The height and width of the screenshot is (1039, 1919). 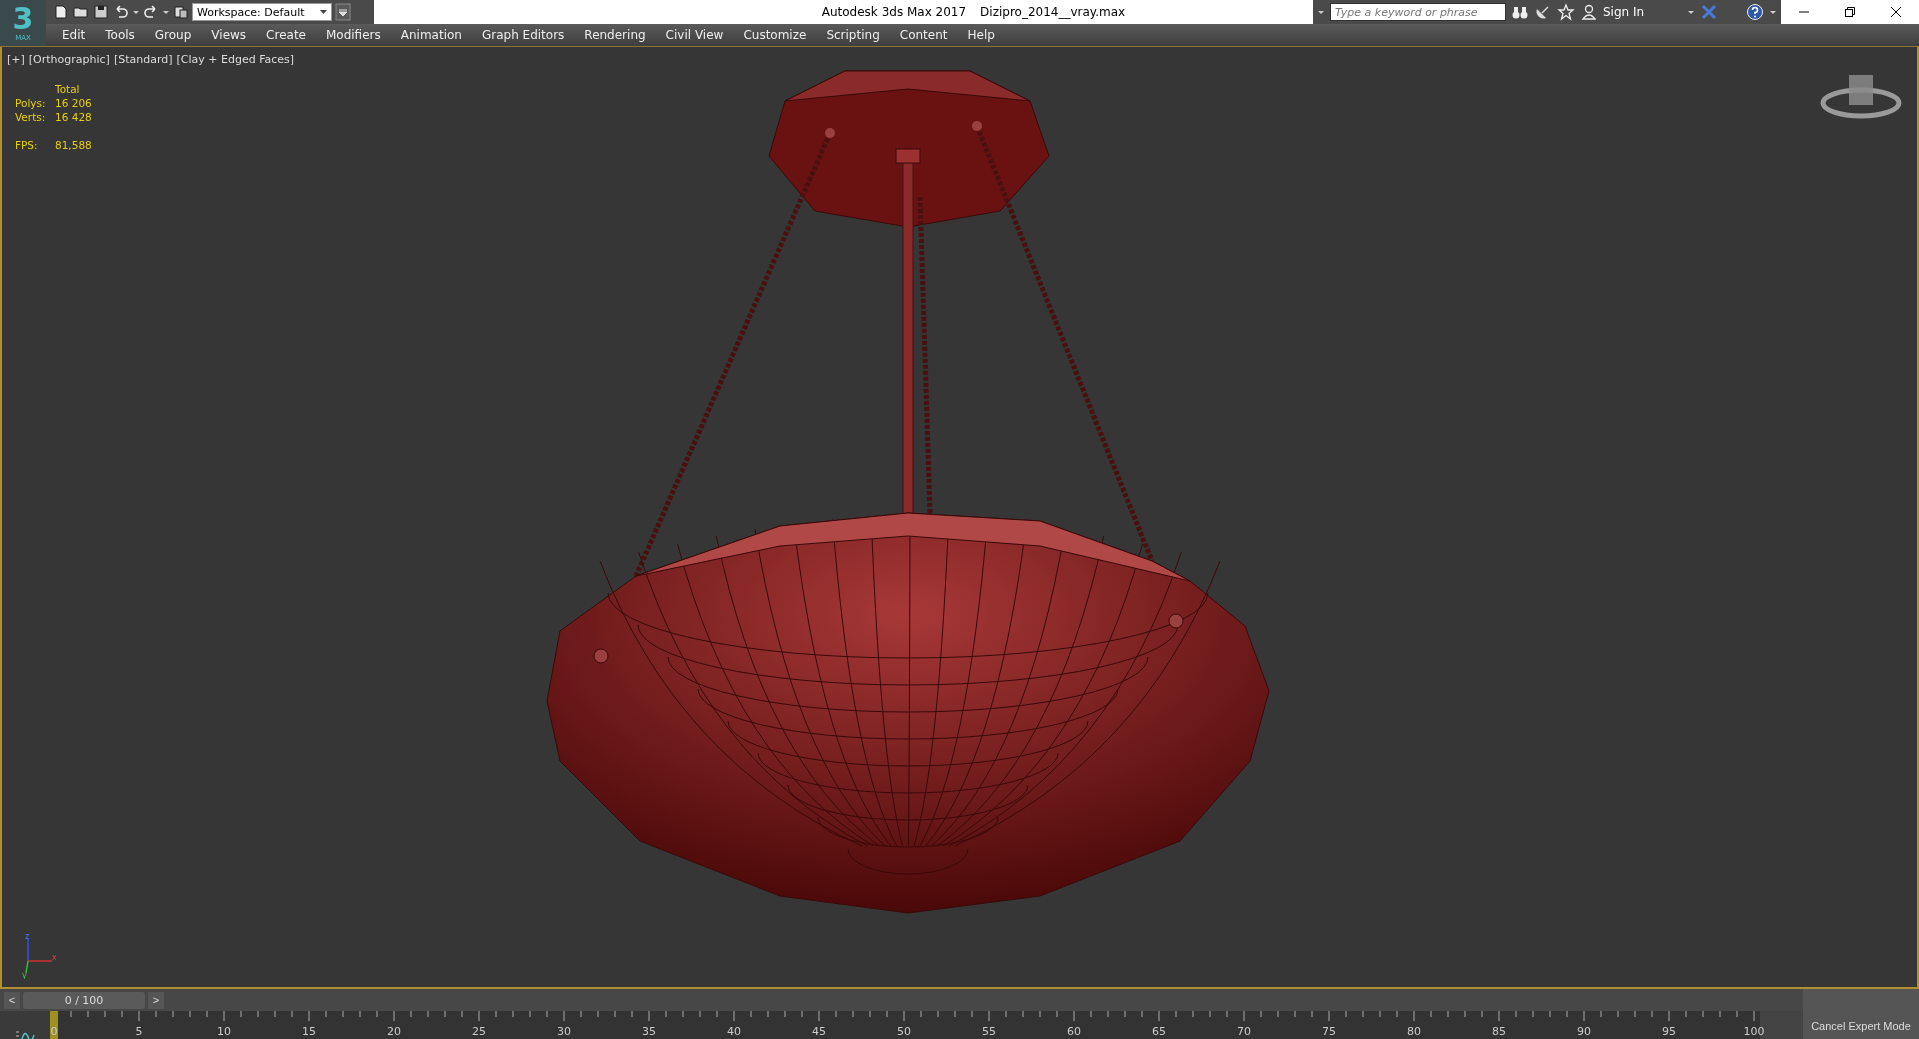 What do you see at coordinates (343, 12) in the screenshot?
I see `overflow-menu-icon` at bounding box center [343, 12].